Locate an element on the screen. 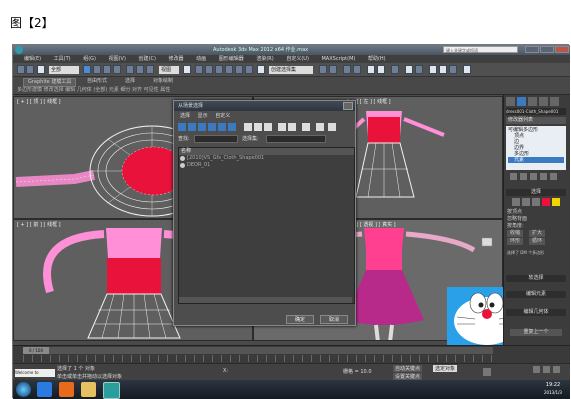  maximize-button is located at coordinates (547, 49).